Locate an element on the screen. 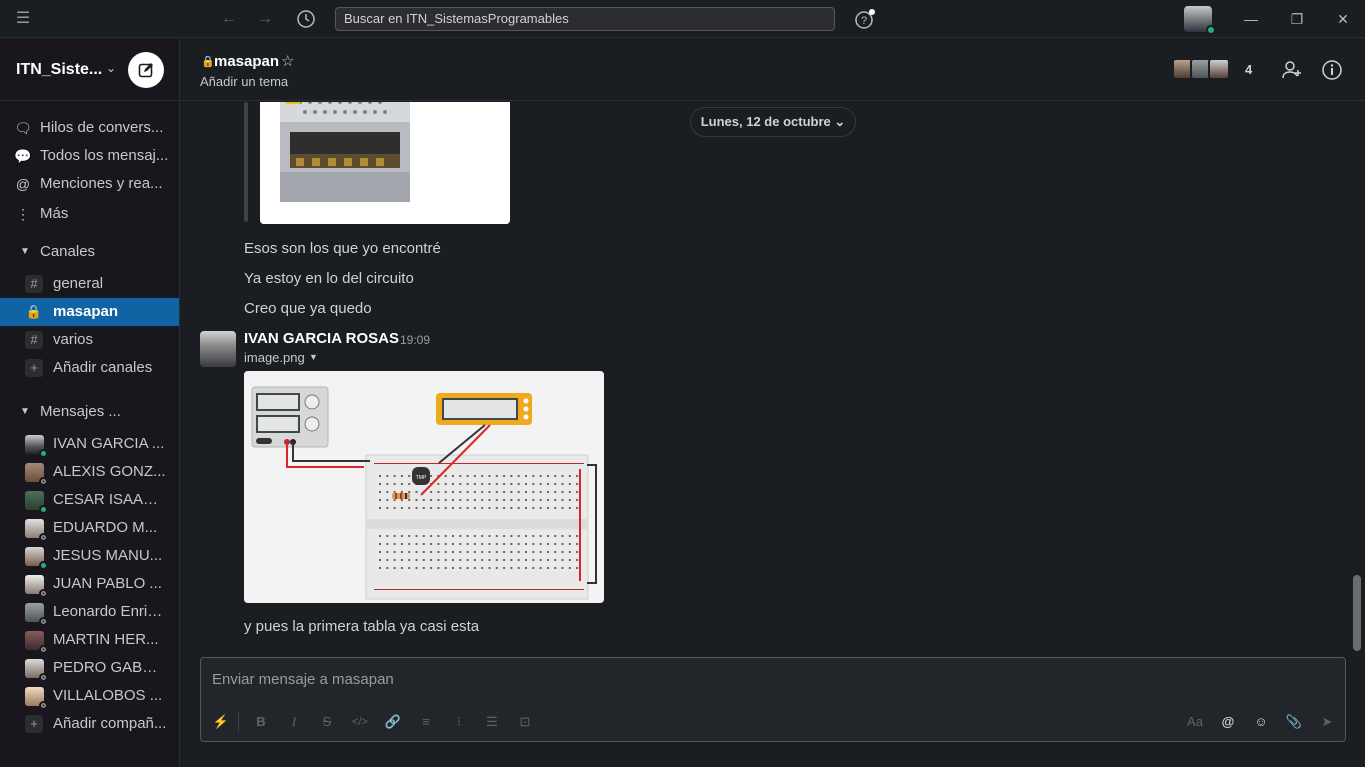  close-icon: ✕ is located at coordinates (1343, 19).